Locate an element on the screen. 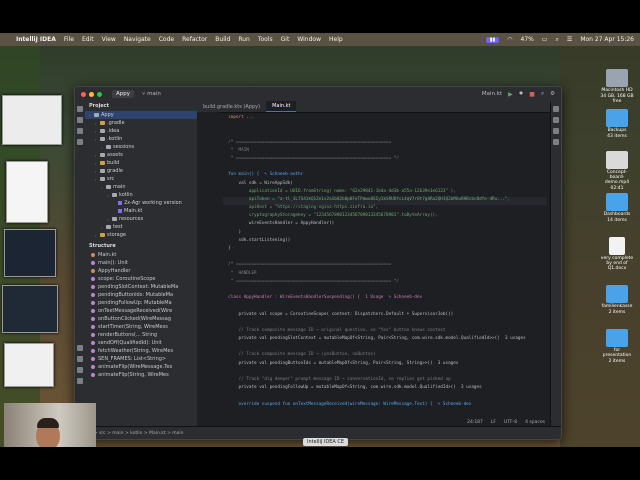 This screenshot has width=640, height=480. project-tree-item: › src is located at coordinates (141, 179).